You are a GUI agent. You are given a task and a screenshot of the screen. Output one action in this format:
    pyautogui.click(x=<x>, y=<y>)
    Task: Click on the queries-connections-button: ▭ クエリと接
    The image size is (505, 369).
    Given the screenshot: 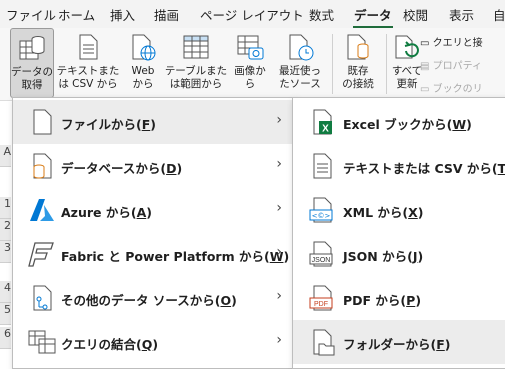 What is the action you would take?
    pyautogui.click(x=451, y=41)
    